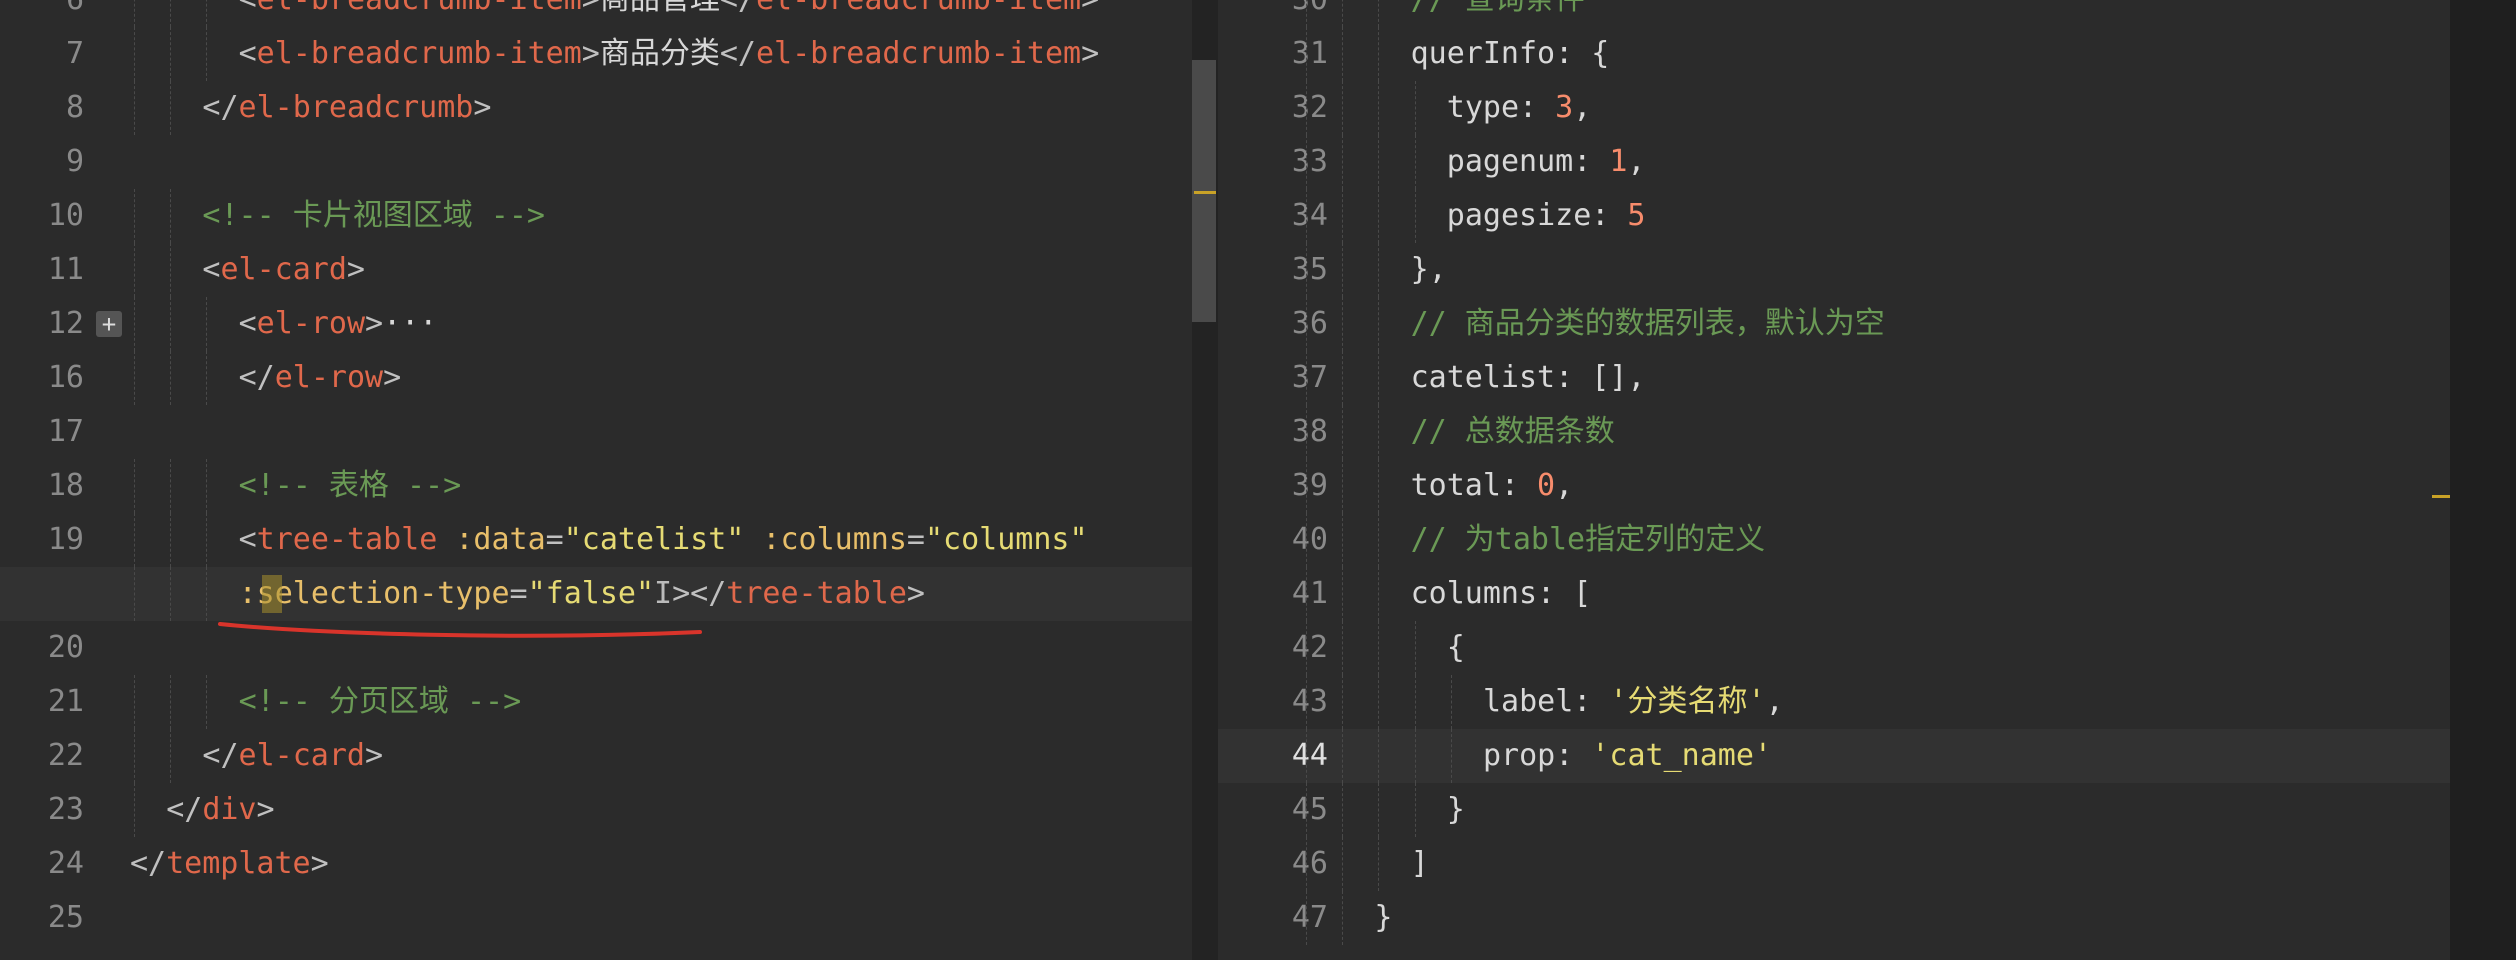 Image resolution: width=2516 pixels, height=960 pixels. I want to click on code-text: // 为table指定列的定义, so click(1588, 540).